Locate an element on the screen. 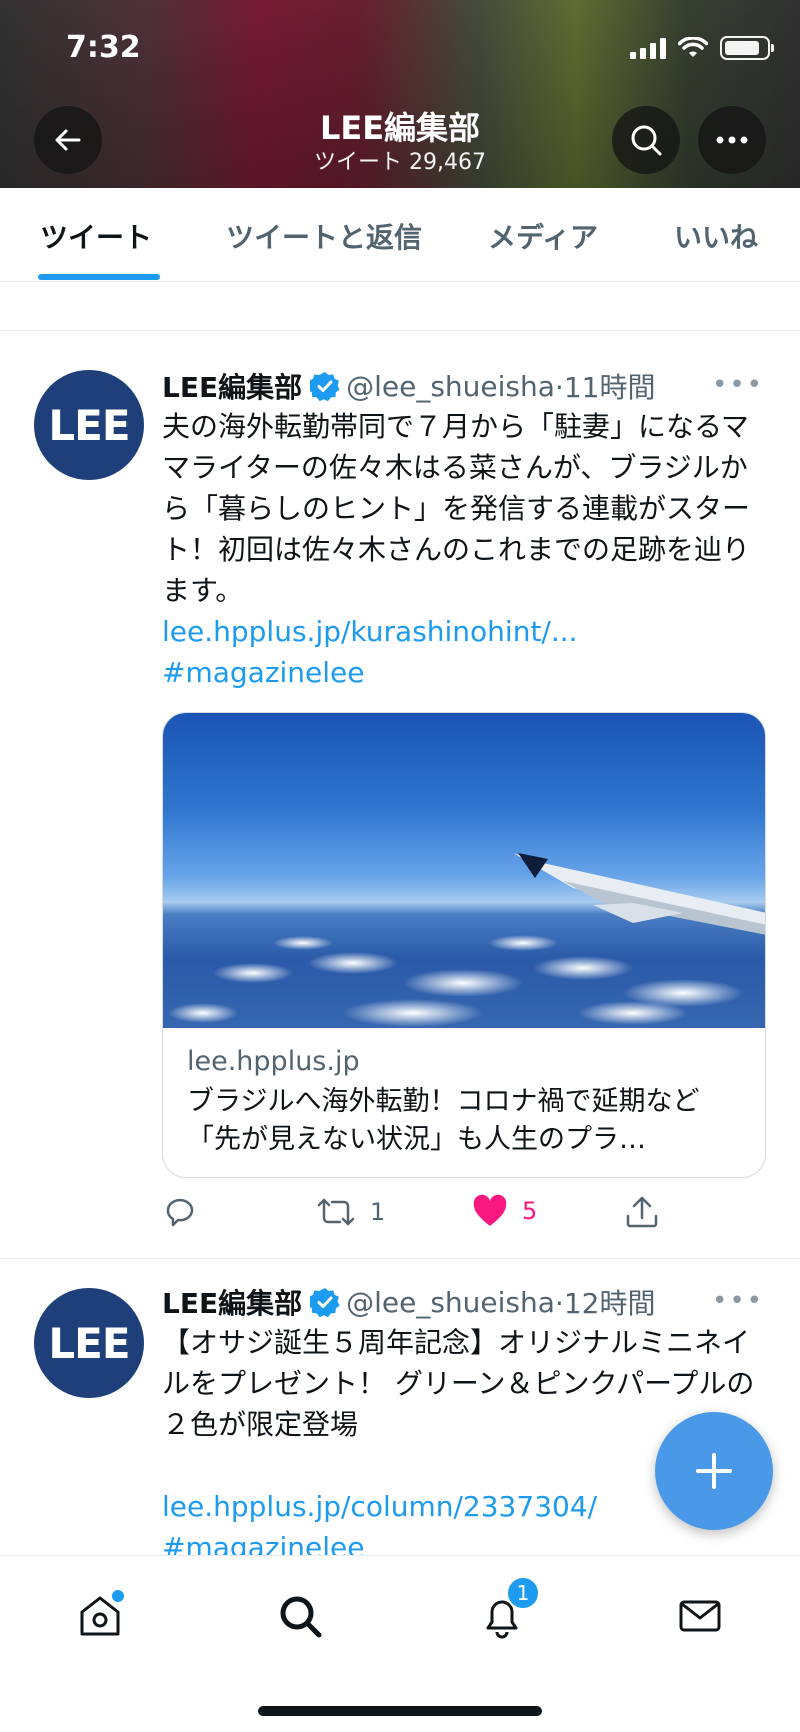 The width and height of the screenshot is (800, 1732). tweet-actions: 1 5 is located at coordinates (462, 1216).